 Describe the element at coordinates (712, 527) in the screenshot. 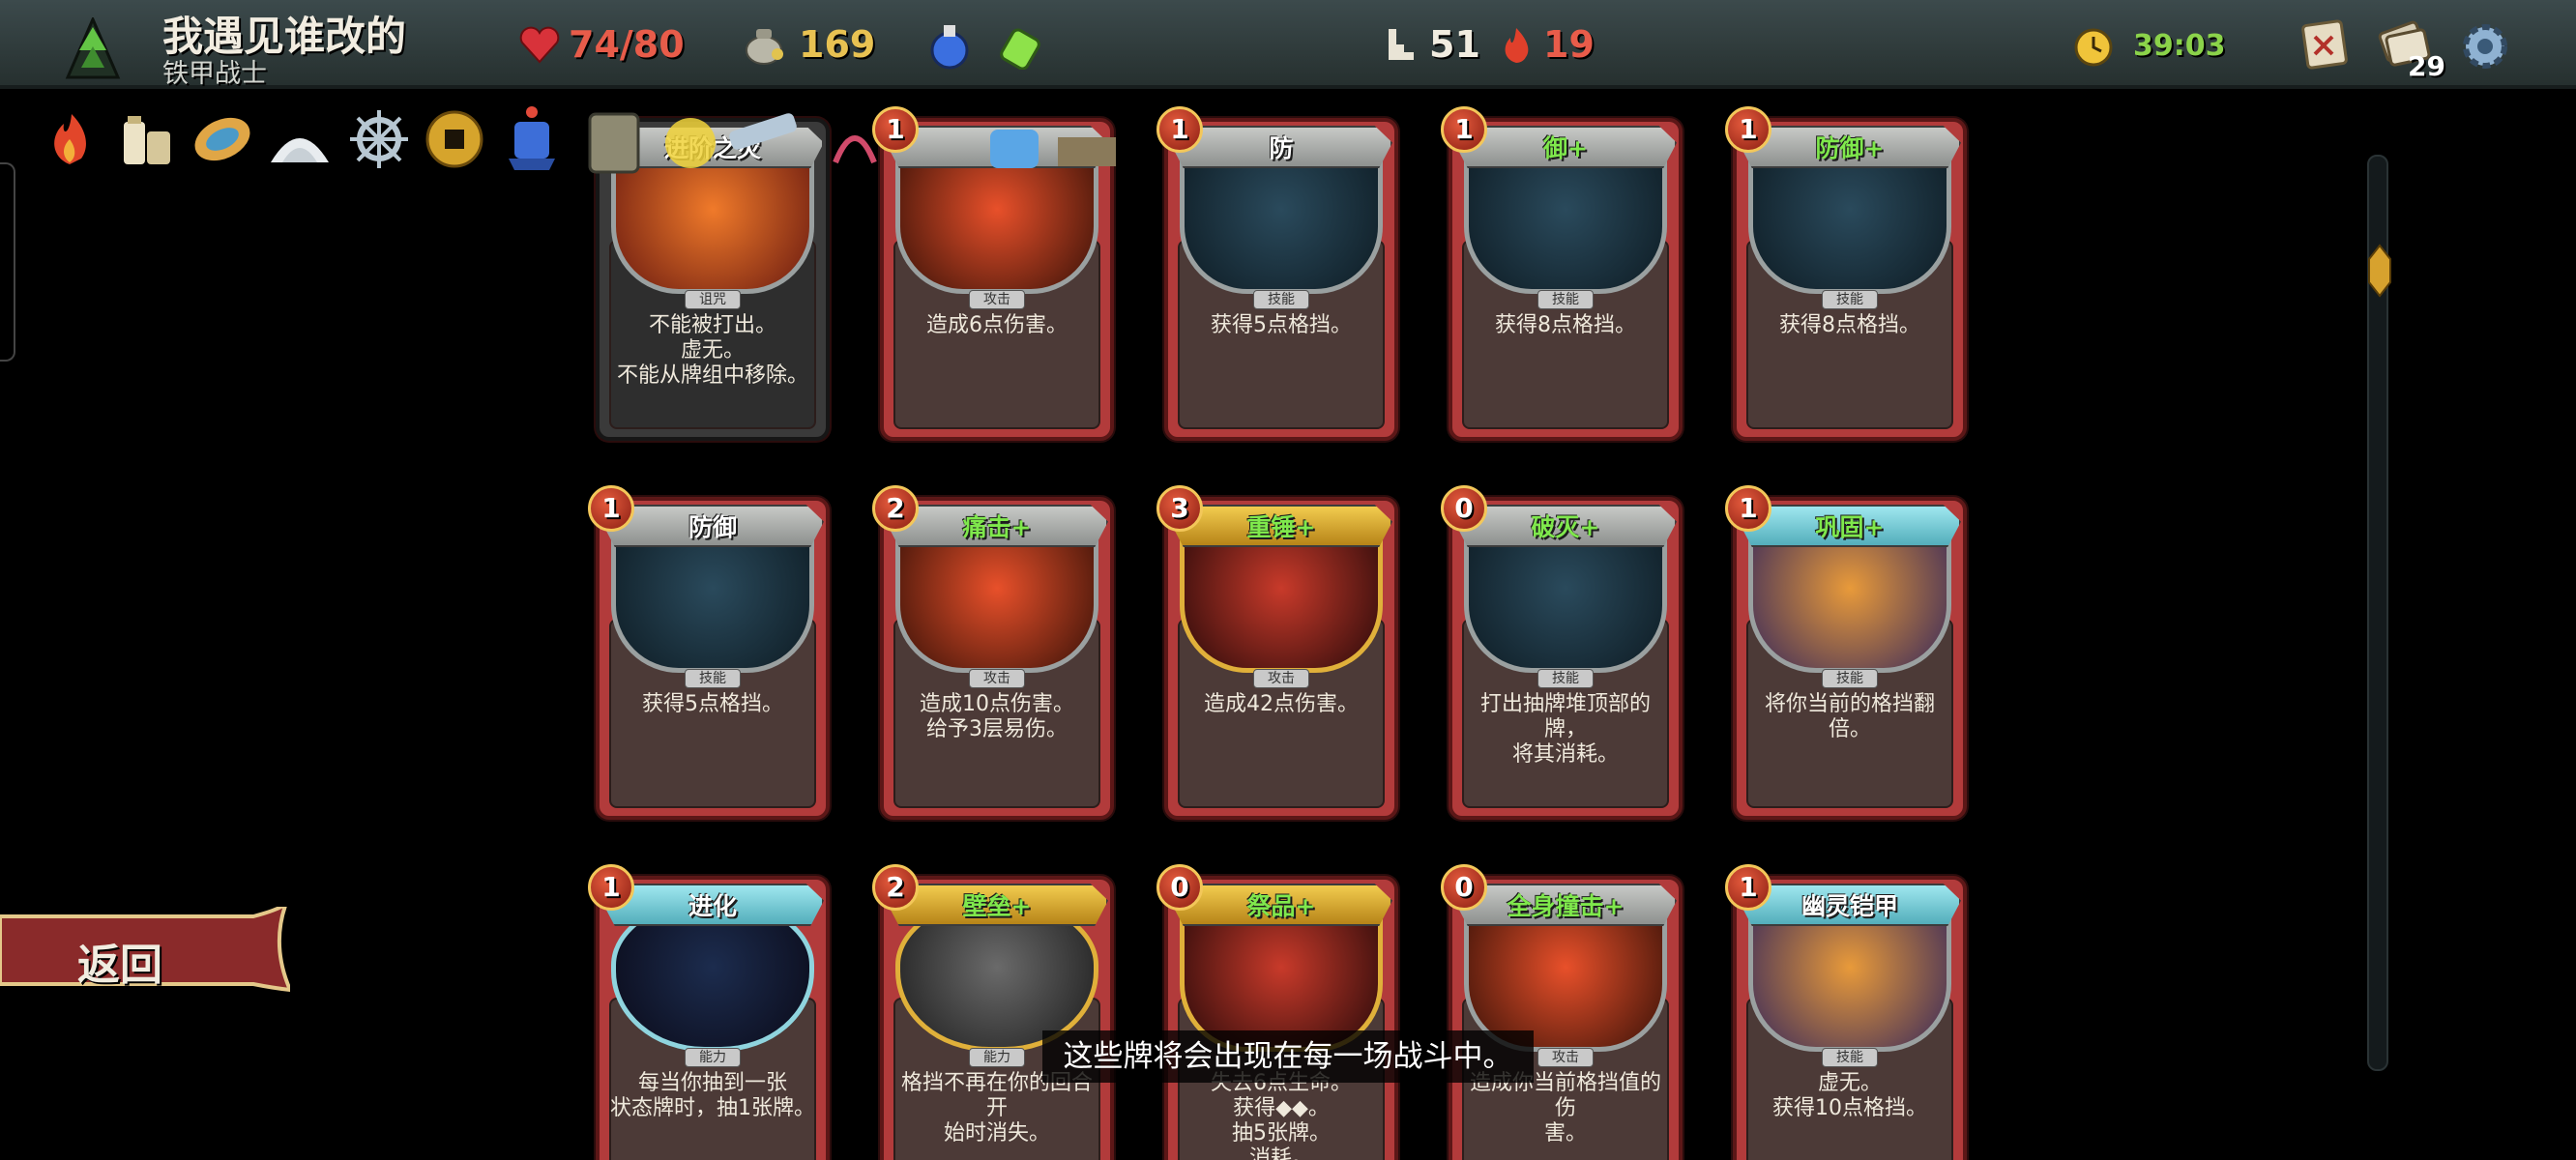

I see `card-title: 防御` at that location.